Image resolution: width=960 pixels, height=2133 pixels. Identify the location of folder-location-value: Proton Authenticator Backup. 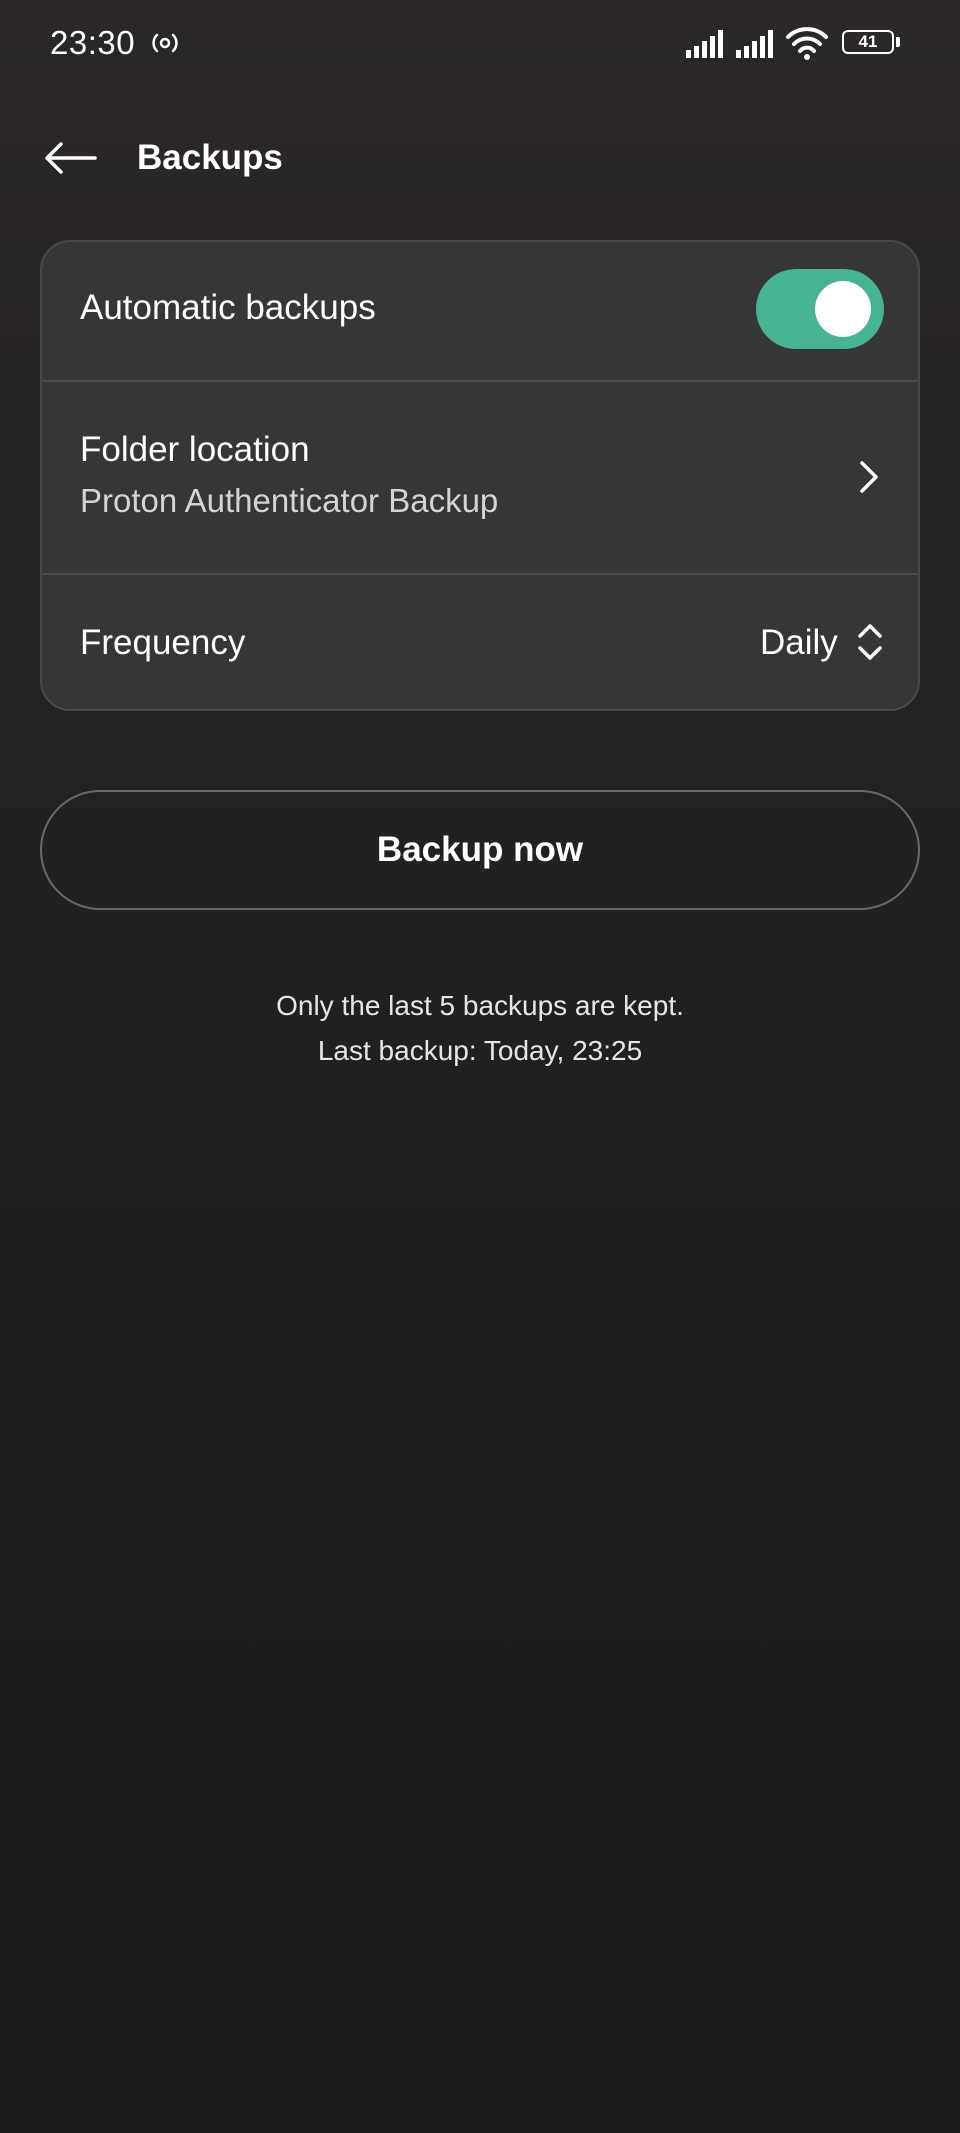
(289, 500).